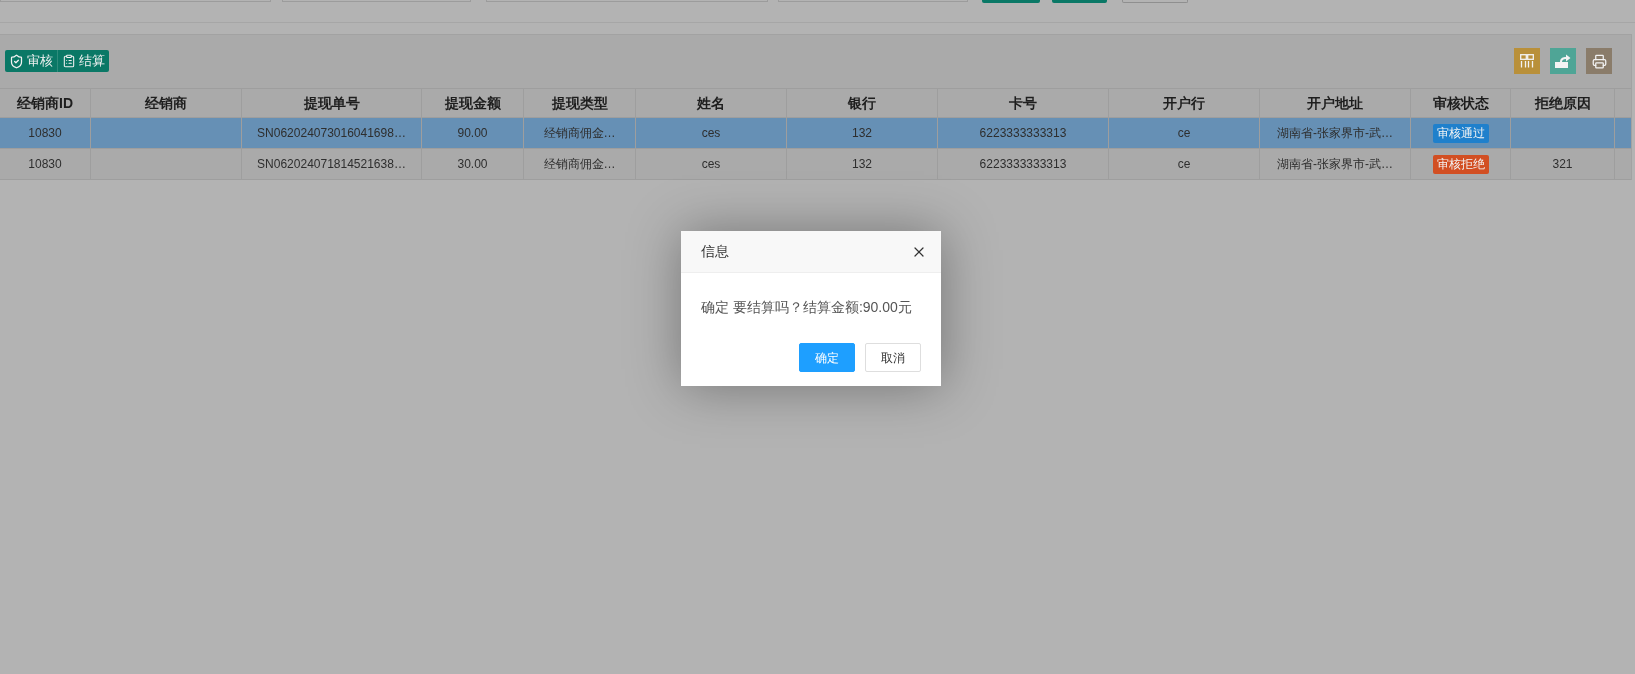 The image size is (1635, 674). What do you see at coordinates (893, 357) in the screenshot?
I see `dialog-button: 取消` at bounding box center [893, 357].